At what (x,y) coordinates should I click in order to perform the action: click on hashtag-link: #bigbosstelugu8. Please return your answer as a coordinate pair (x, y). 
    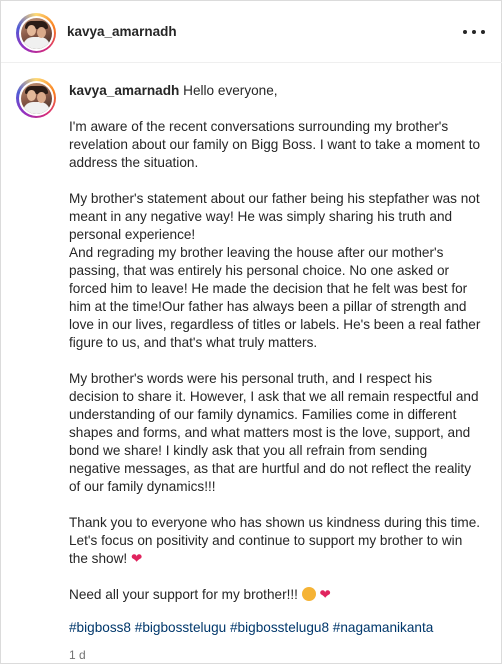
    Looking at the image, I should click on (279, 627).